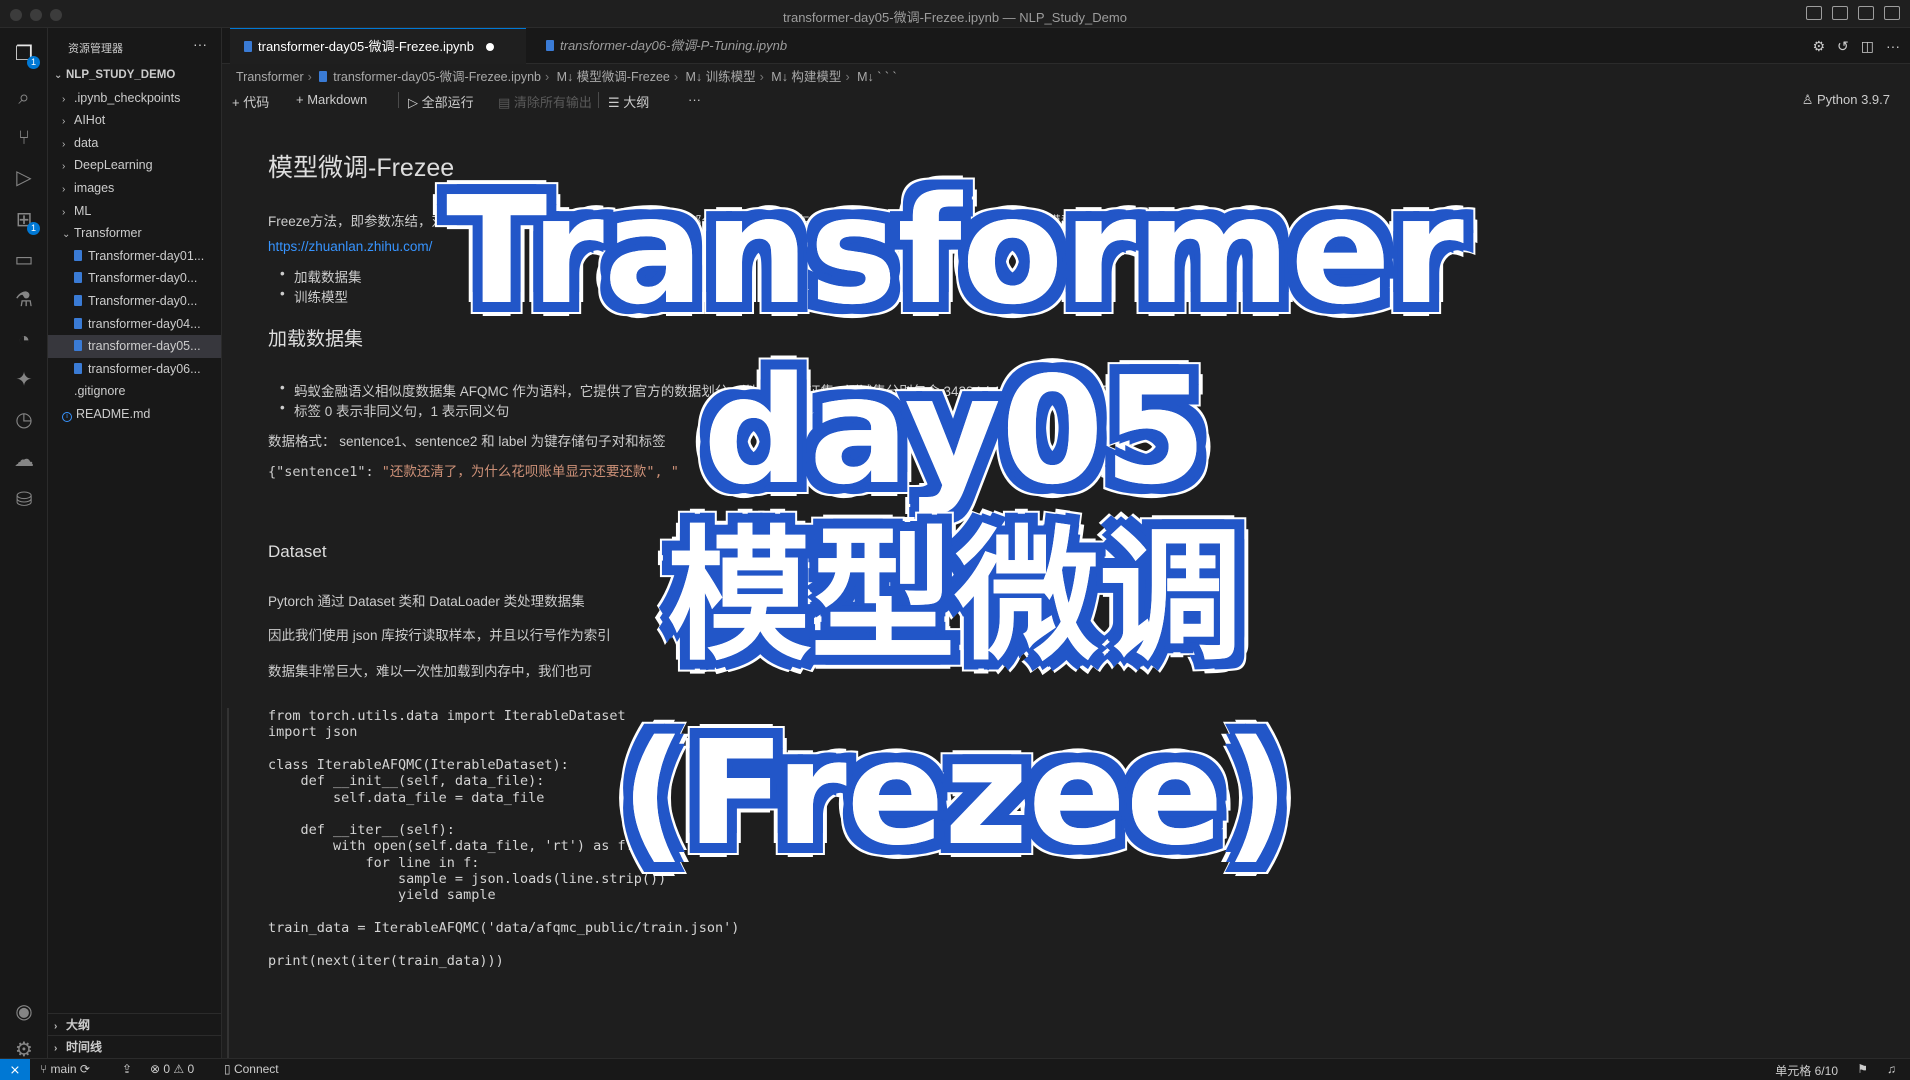 The width and height of the screenshot is (1910, 1080). What do you see at coordinates (26, 221) in the screenshot?
I see `extensions-icon: ⊞ 1` at bounding box center [26, 221].